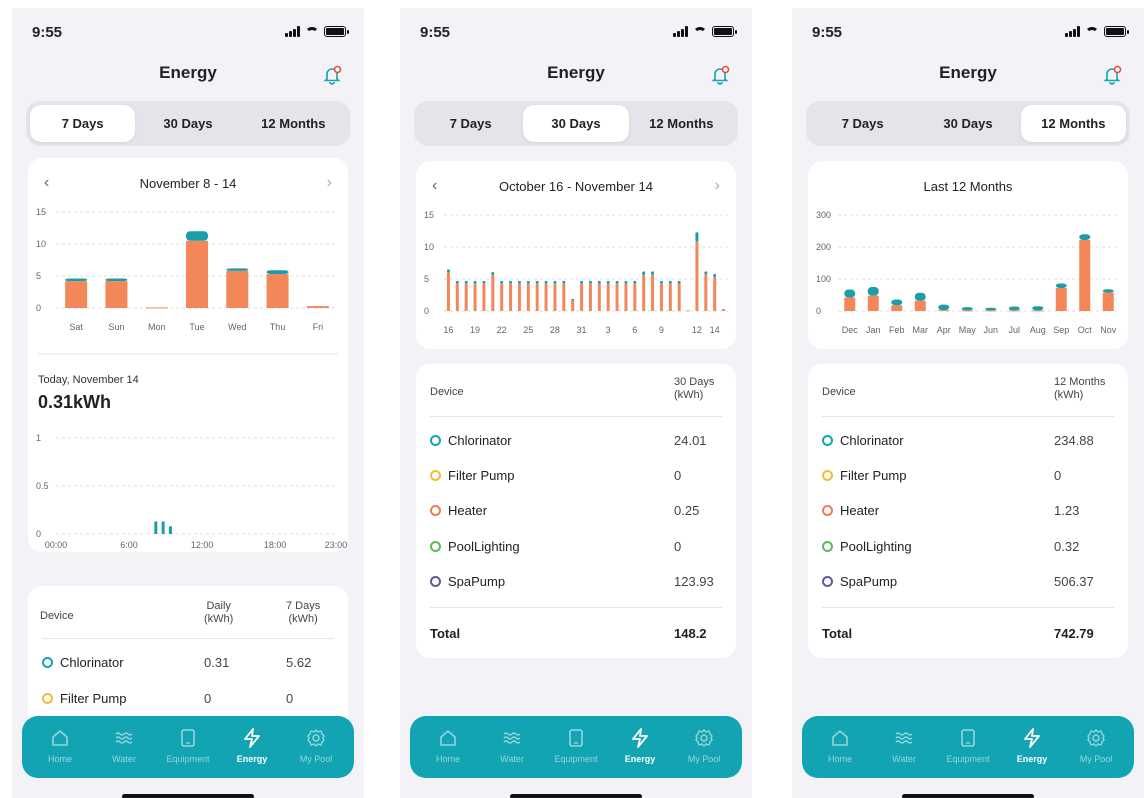 Image resolution: width=1144 pixels, height=798 pixels. What do you see at coordinates (968, 738) in the screenshot?
I see `equipment-icon` at bounding box center [968, 738].